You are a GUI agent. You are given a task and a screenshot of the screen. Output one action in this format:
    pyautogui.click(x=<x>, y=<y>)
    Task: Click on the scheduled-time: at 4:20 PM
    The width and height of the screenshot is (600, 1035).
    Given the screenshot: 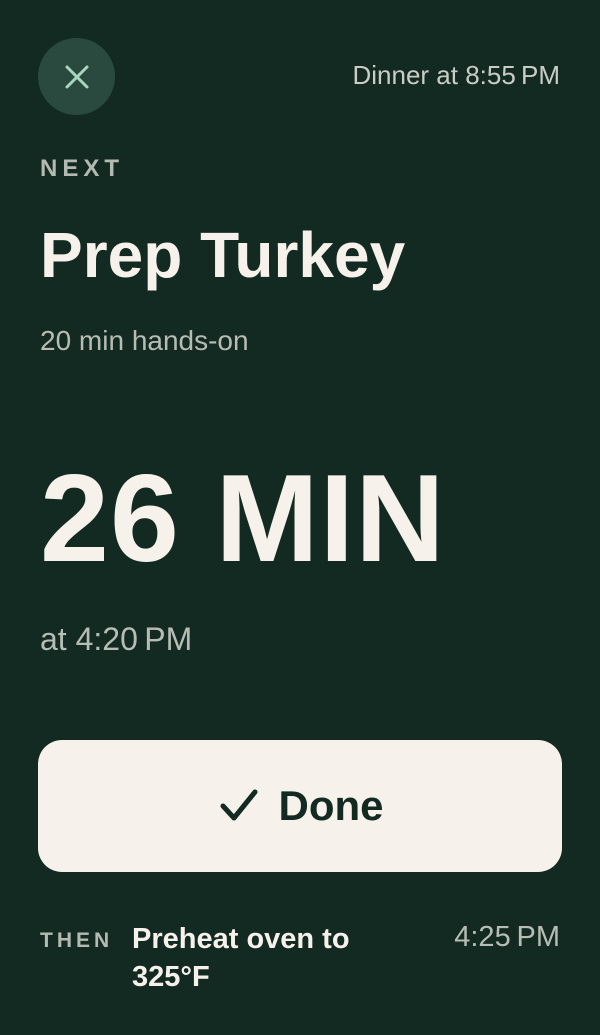 What is the action you would take?
    pyautogui.click(x=116, y=639)
    